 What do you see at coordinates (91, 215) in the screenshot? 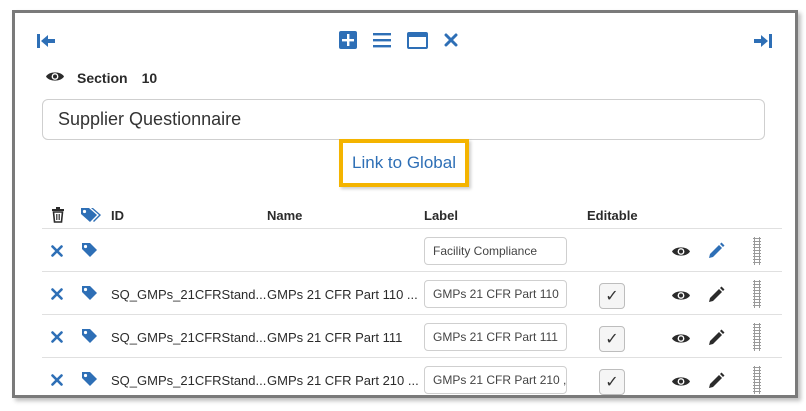
I see `tags-icon` at bounding box center [91, 215].